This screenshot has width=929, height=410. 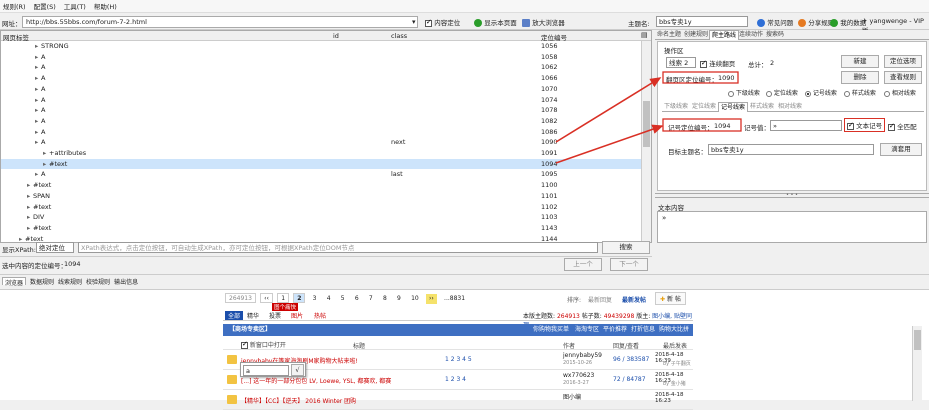 What do you see at coordinates (648, 117) in the screenshot?
I see `annotation-arrows` at bounding box center [648, 117].